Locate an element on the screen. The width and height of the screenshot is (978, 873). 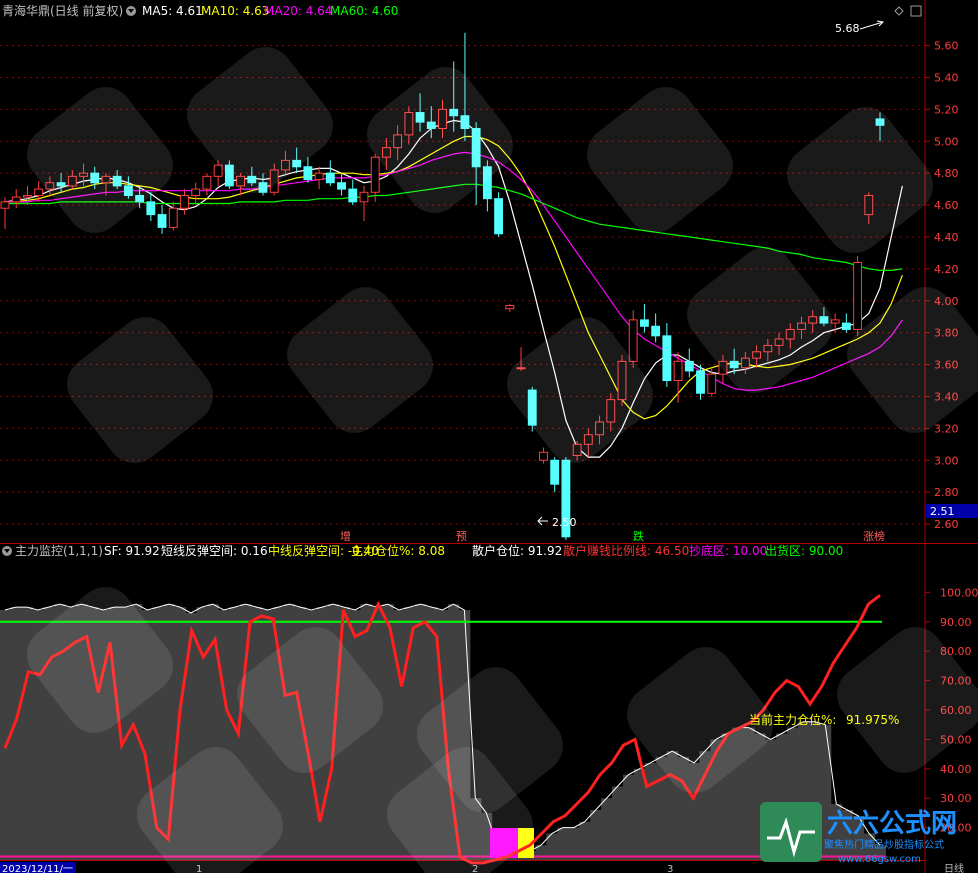
ma20-label: MA20: 4.64 is located at coordinates (298, 11).